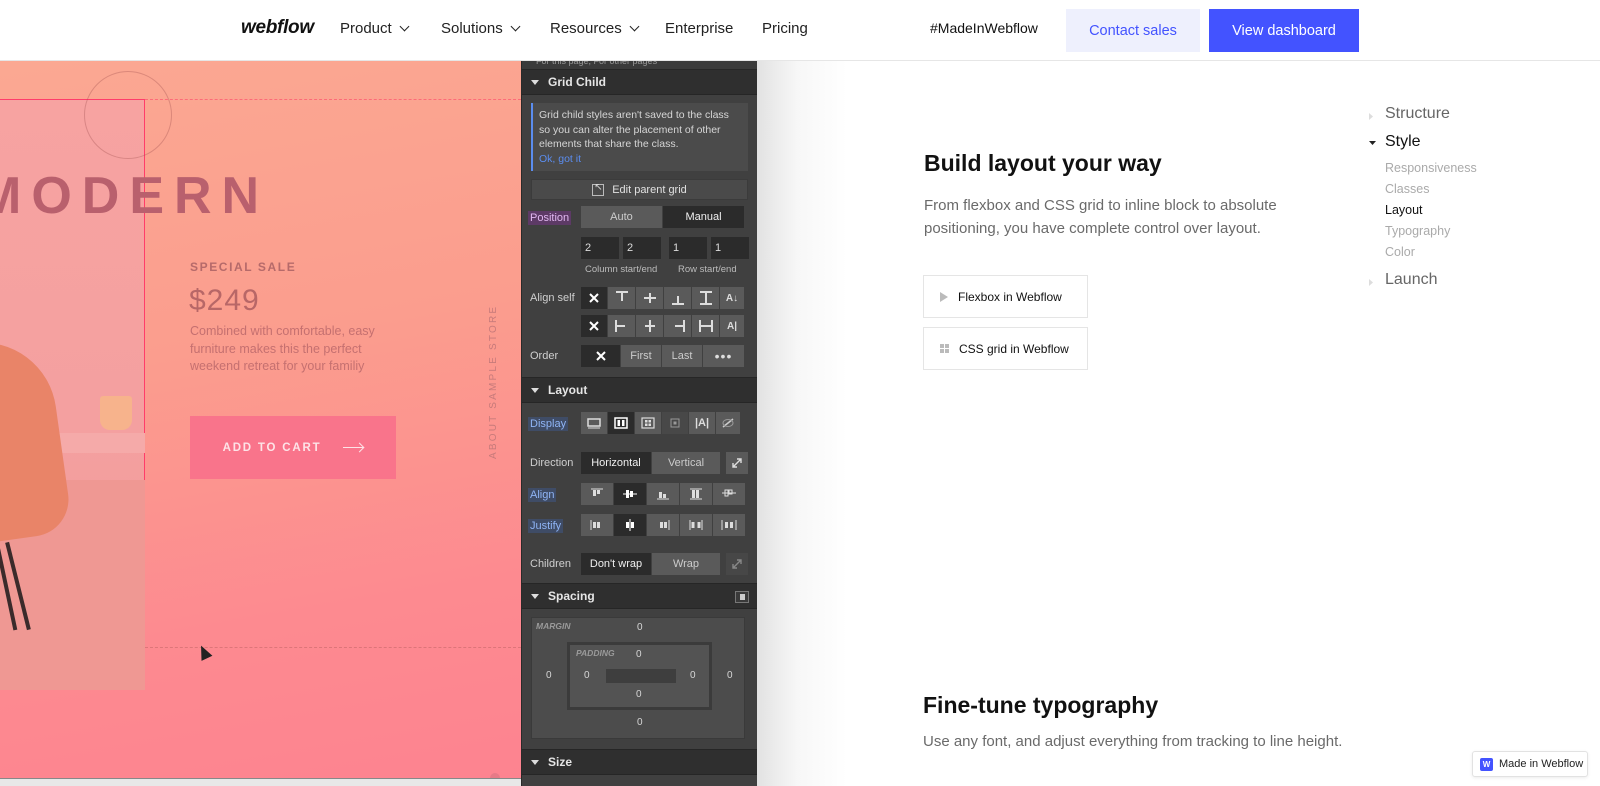 The width and height of the screenshot is (1600, 786). I want to click on toc-style: Style, so click(1423, 147).